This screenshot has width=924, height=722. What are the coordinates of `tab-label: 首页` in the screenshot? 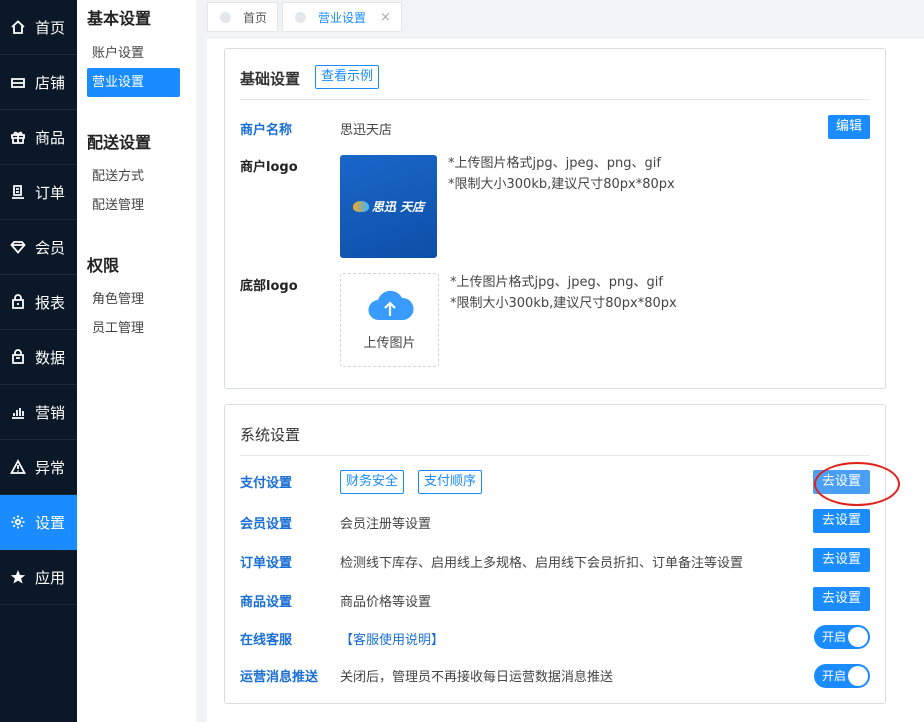 It's located at (255, 17).